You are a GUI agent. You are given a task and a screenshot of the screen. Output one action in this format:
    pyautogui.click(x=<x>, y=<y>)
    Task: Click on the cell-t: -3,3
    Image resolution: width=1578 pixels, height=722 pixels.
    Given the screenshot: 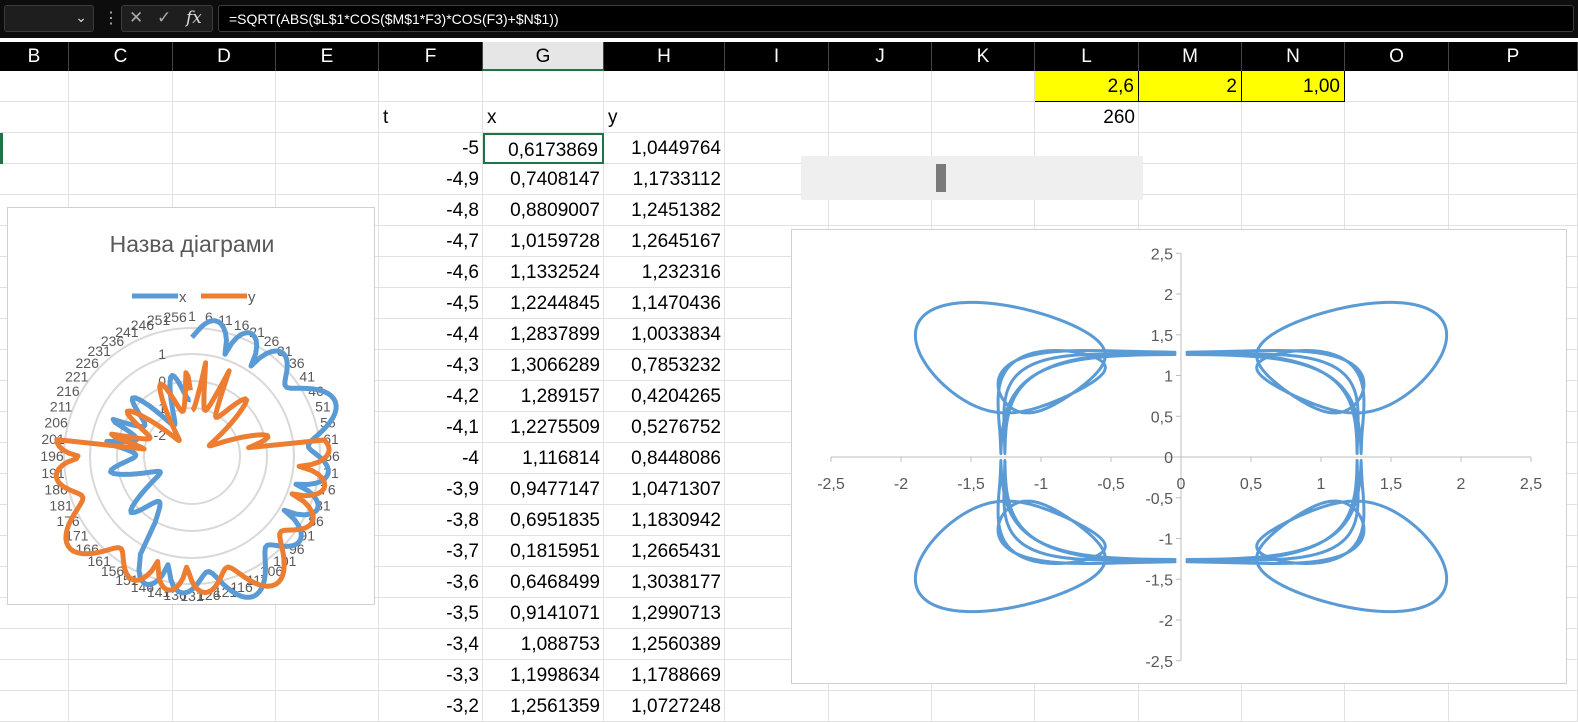 What is the action you would take?
    pyautogui.click(x=431, y=675)
    